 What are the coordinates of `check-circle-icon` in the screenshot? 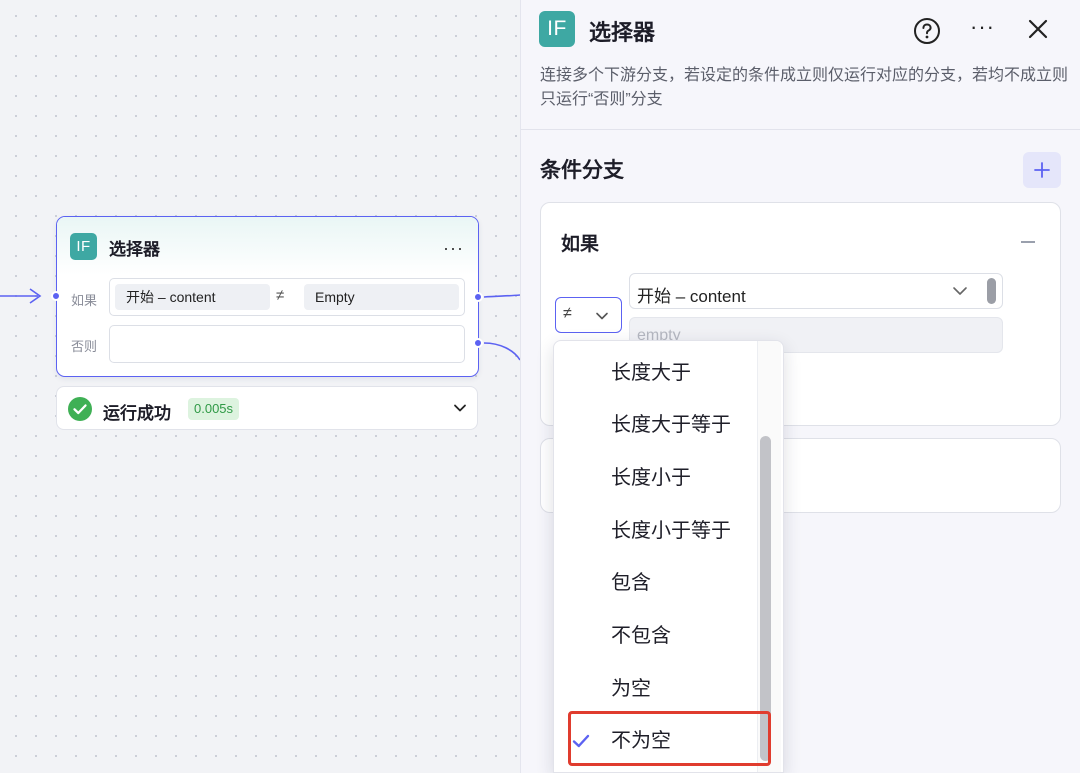 It's located at (80, 409).